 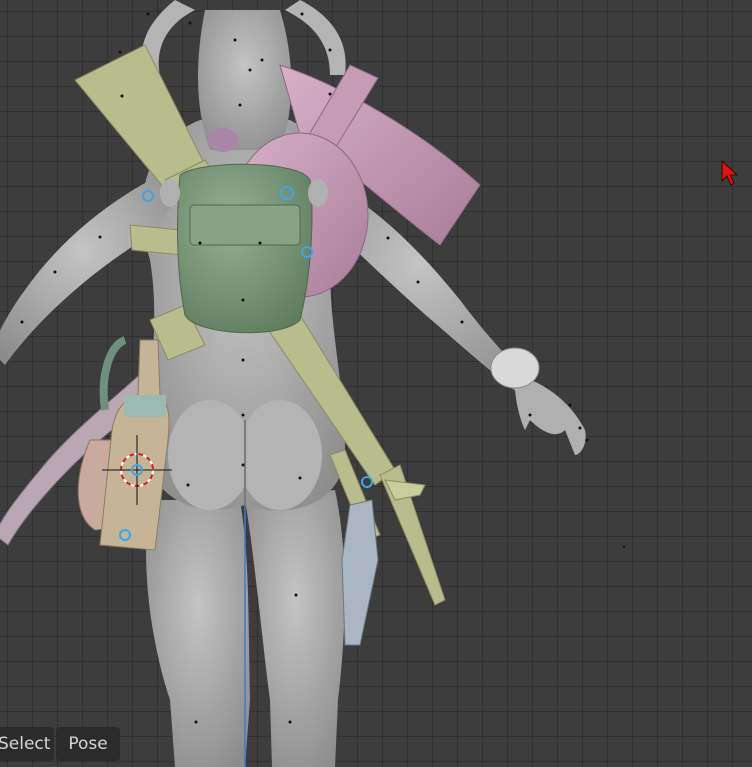 I want to click on wrist-scrunchie, so click(x=515, y=368).